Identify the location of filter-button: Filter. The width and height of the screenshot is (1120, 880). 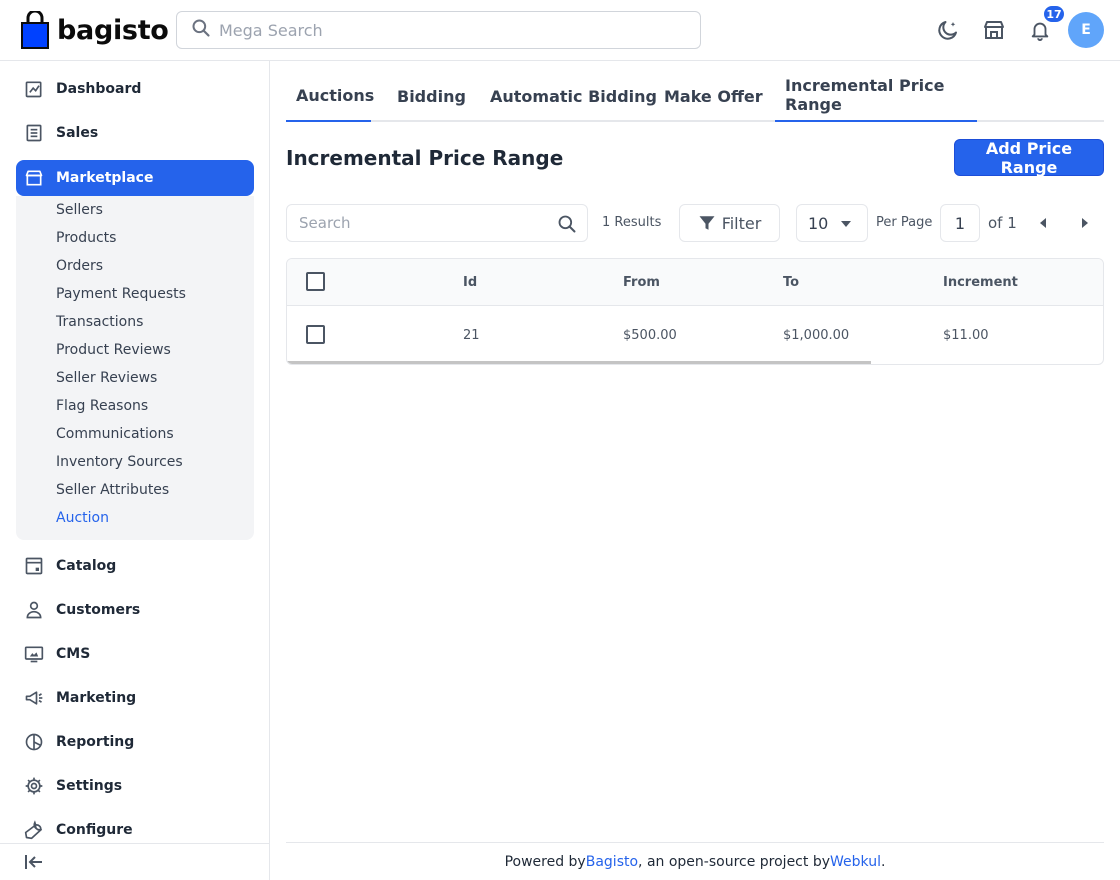
(729, 223).